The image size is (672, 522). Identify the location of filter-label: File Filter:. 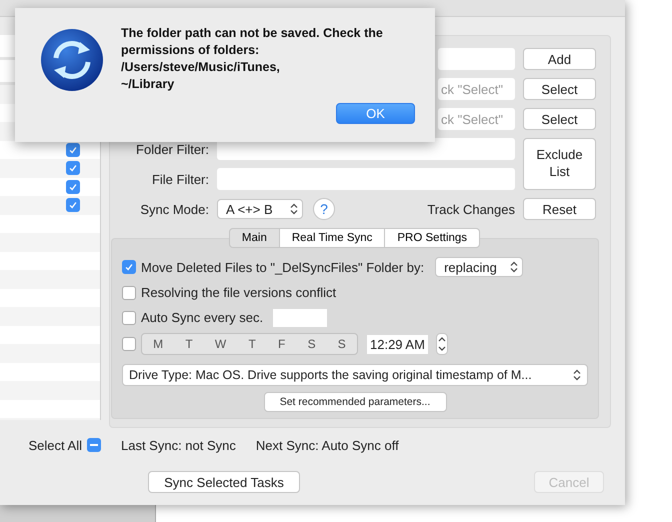
(179, 179).